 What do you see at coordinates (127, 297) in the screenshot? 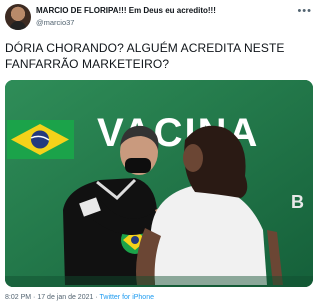
I see `tweet-client-link: Twitter for iPhone` at bounding box center [127, 297].